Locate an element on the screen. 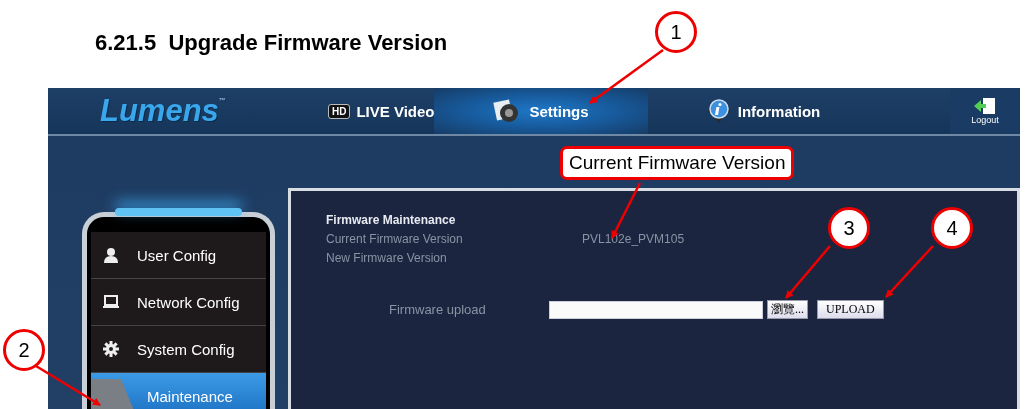 This screenshot has width=1036, height=409. callout-number: 1 is located at coordinates (676, 32).